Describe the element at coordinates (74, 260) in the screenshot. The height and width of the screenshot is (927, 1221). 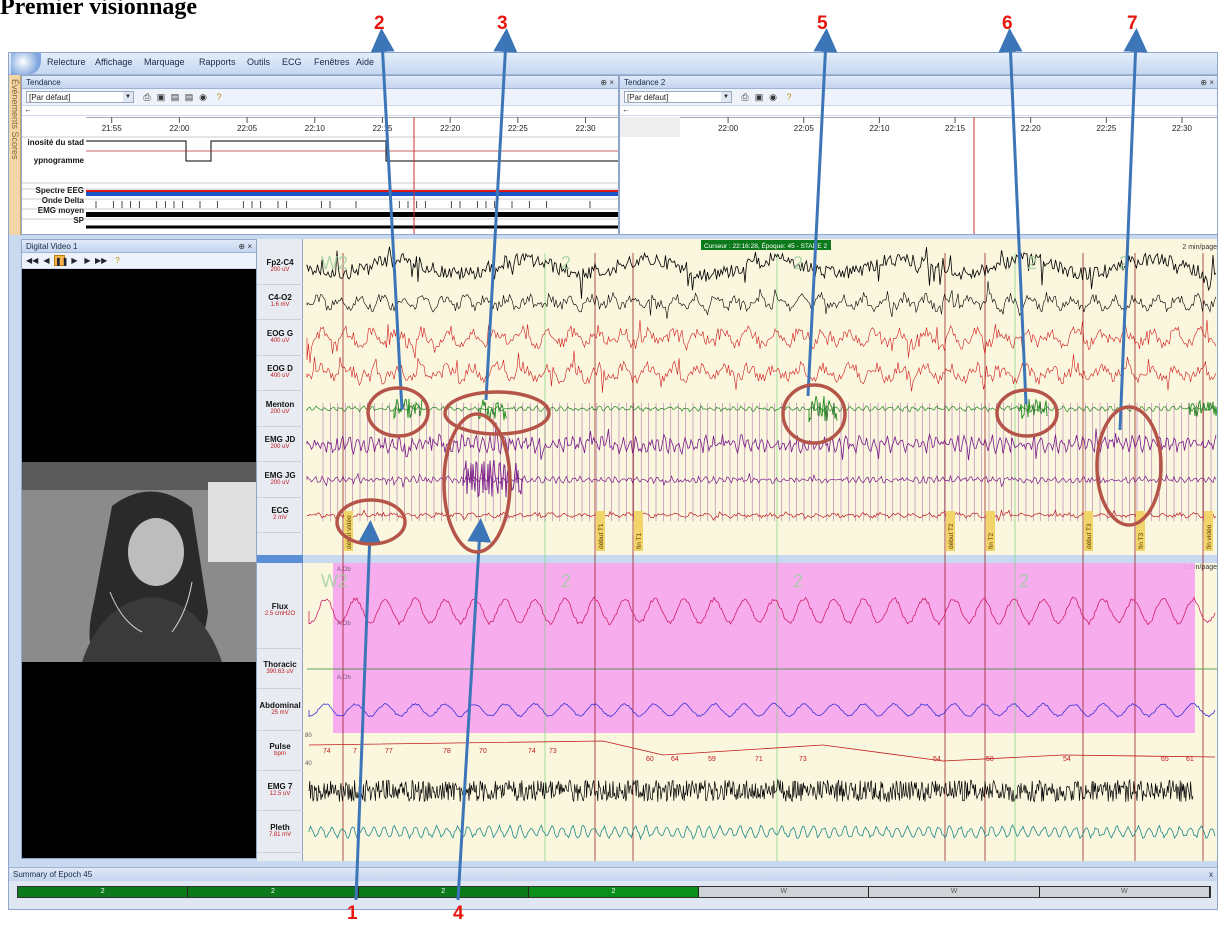
I see `play-icon: ▶` at that location.